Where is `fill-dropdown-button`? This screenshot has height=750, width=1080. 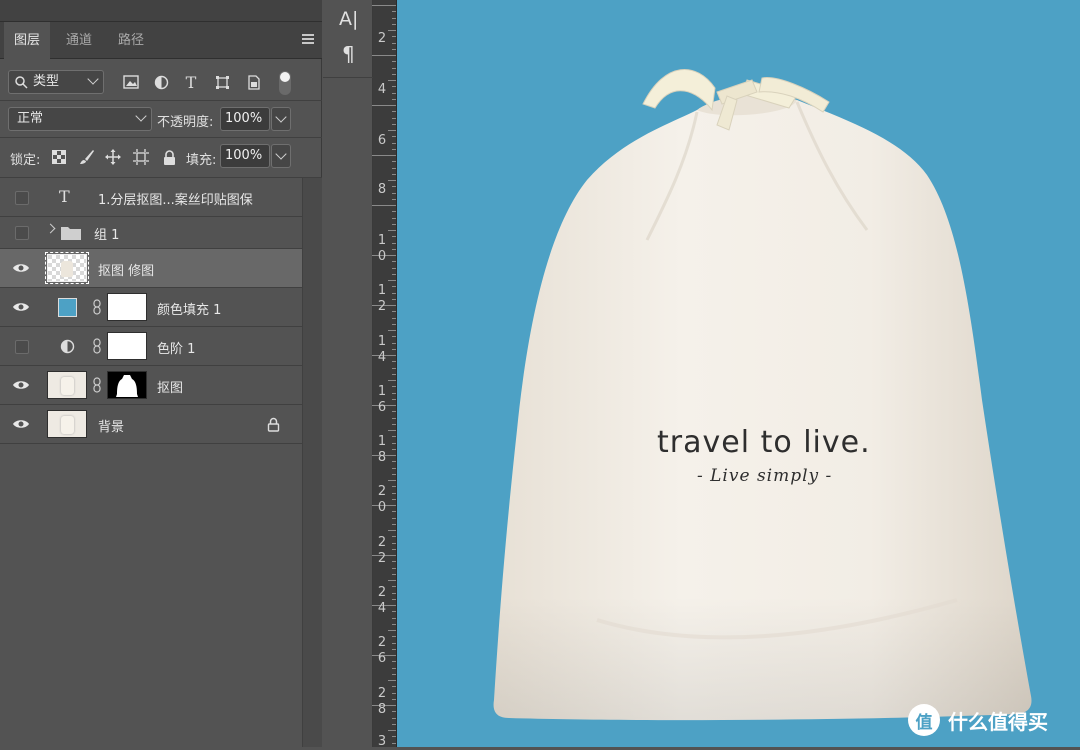
fill-dropdown-button is located at coordinates (281, 156).